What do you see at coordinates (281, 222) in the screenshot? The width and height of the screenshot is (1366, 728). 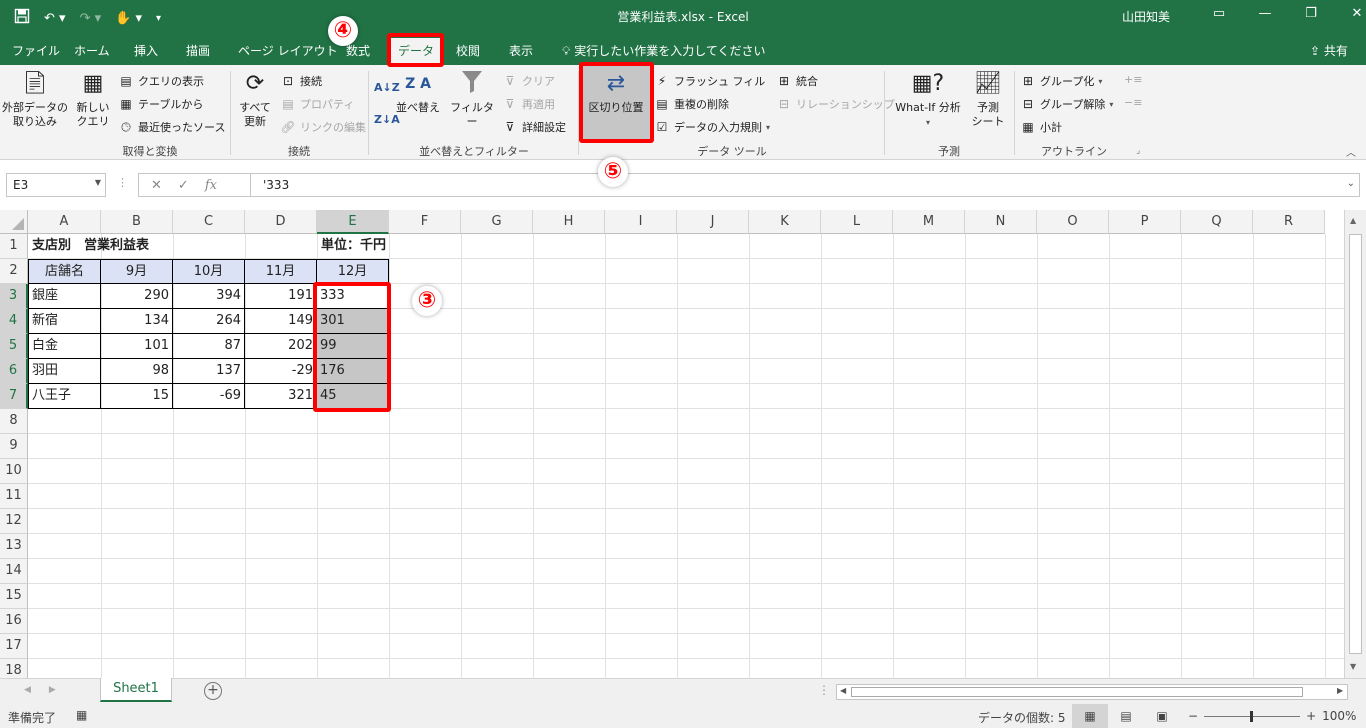 I see `column-header: D` at bounding box center [281, 222].